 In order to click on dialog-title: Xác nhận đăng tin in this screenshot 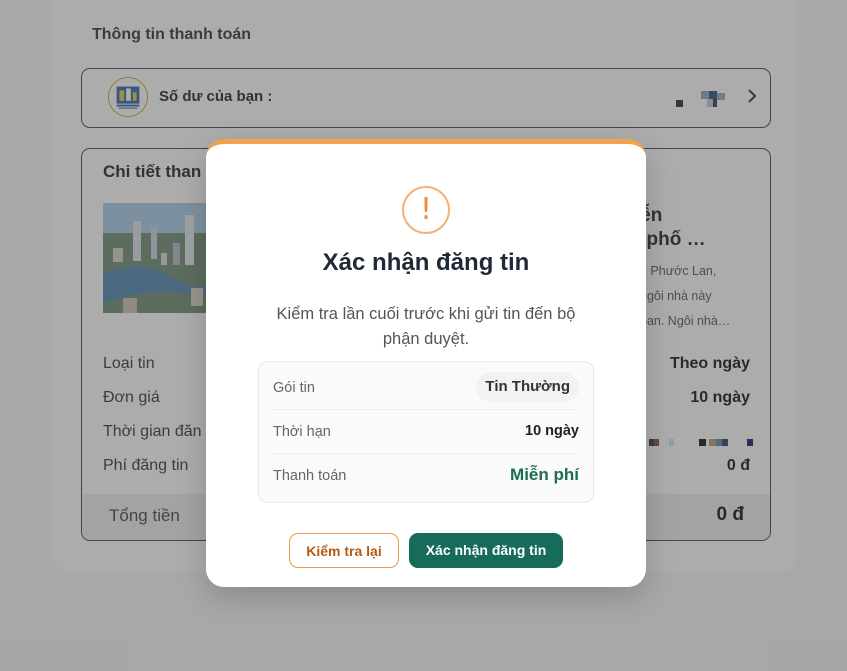, I will do `click(426, 262)`.